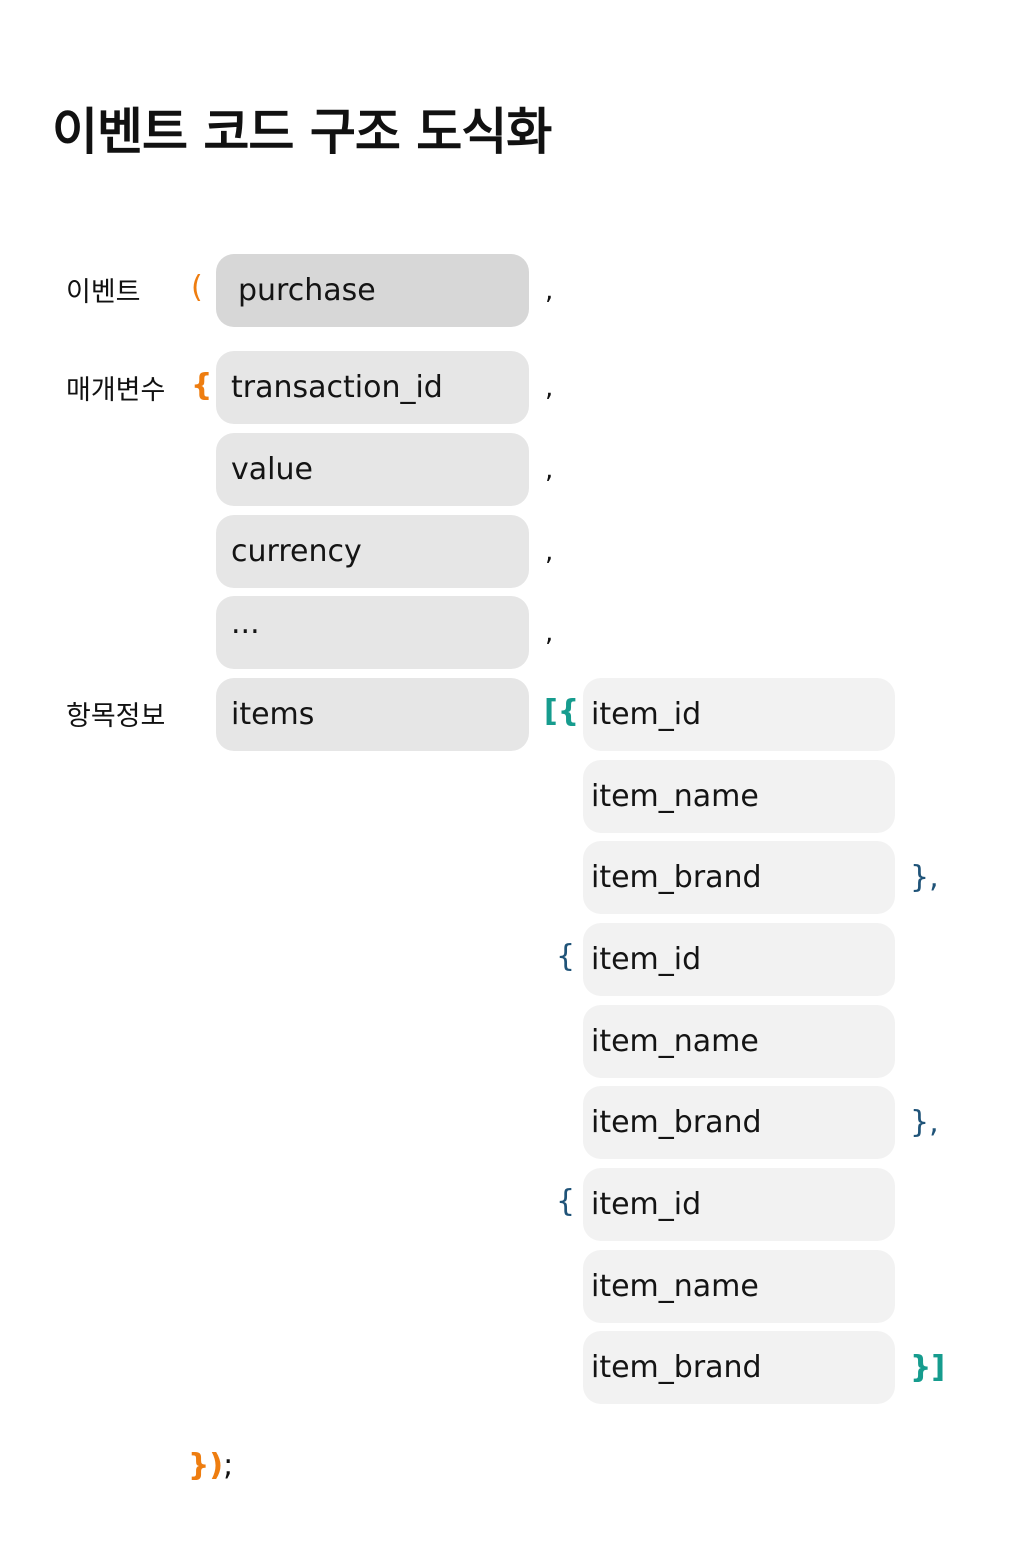  I want to click on open-brace: {, so click(202, 385).